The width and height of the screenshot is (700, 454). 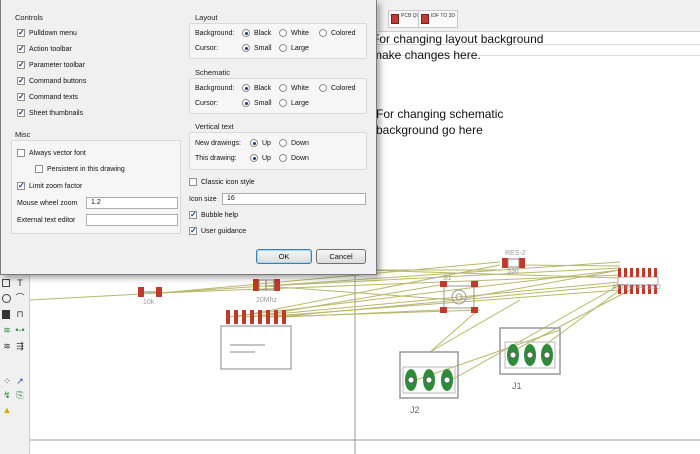 I want to click on icon-size-input: 16, so click(x=294, y=199).